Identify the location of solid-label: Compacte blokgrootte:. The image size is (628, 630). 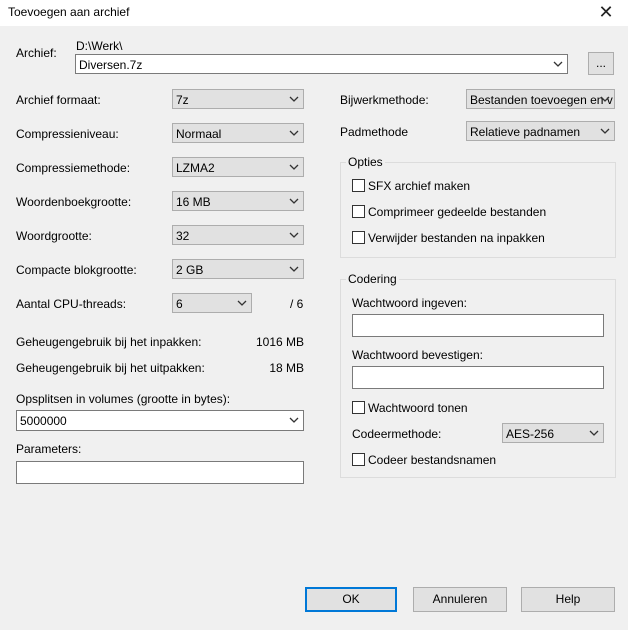
(76, 270).